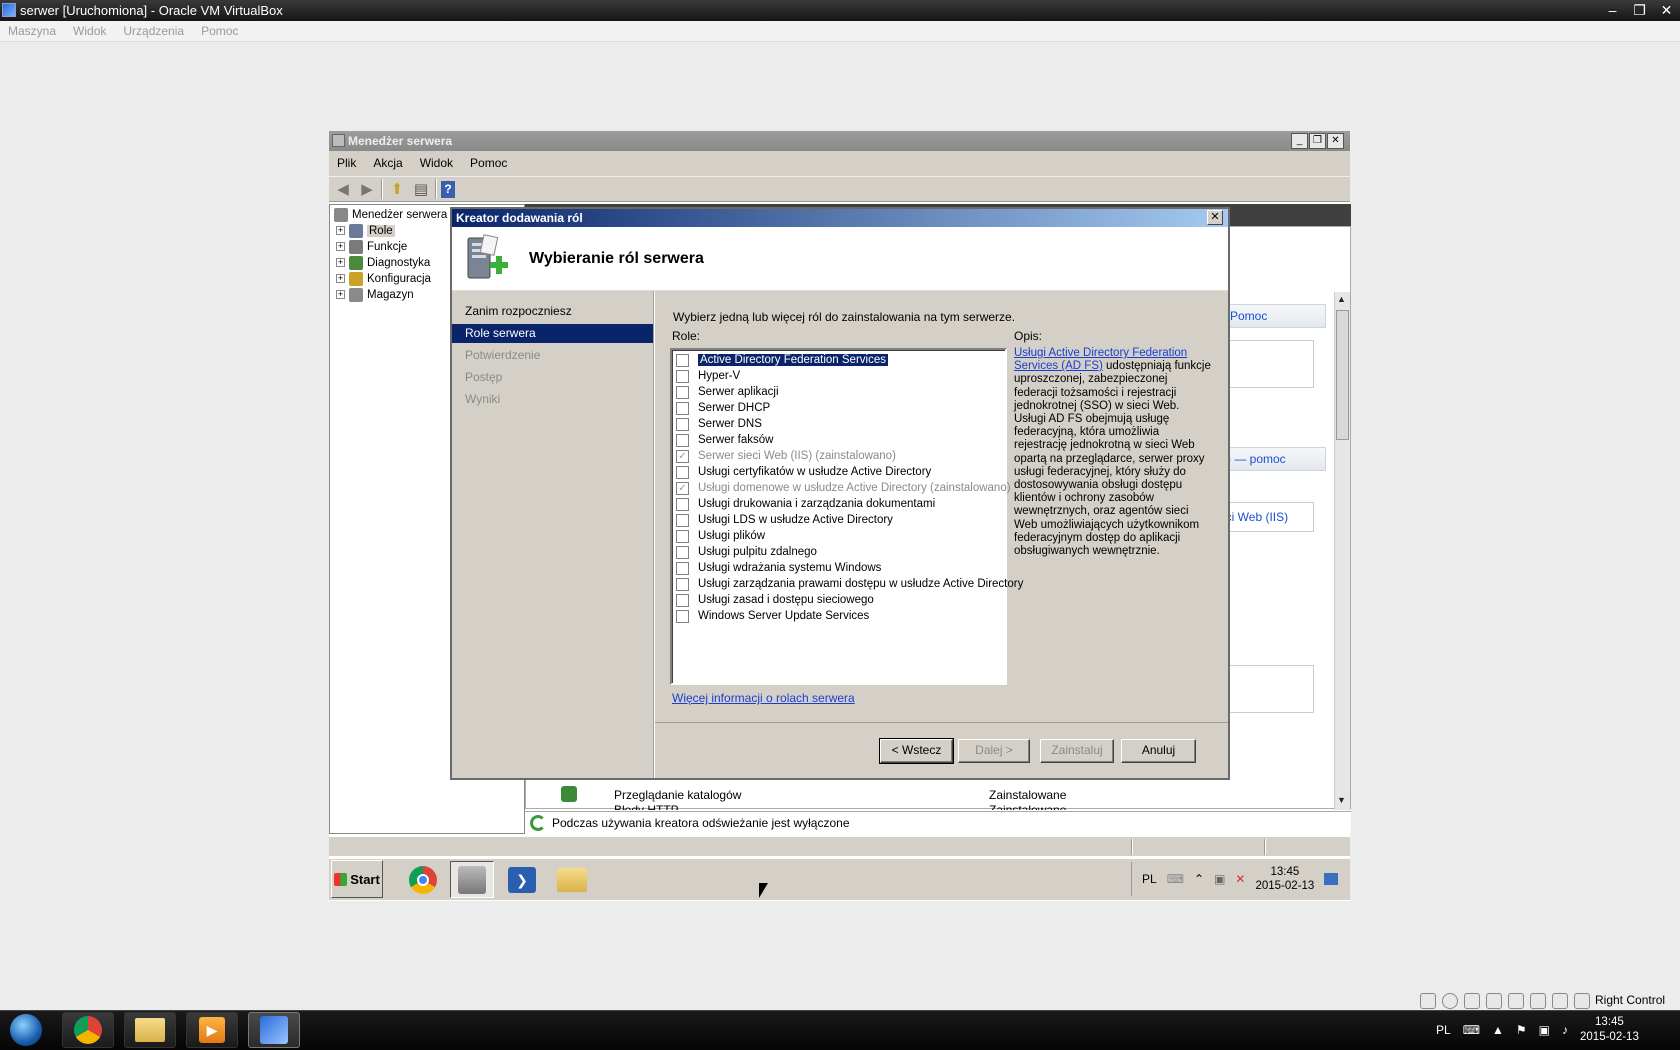  Describe the element at coordinates (1158, 751) in the screenshot. I see `cancel-button: Anuluj` at that location.